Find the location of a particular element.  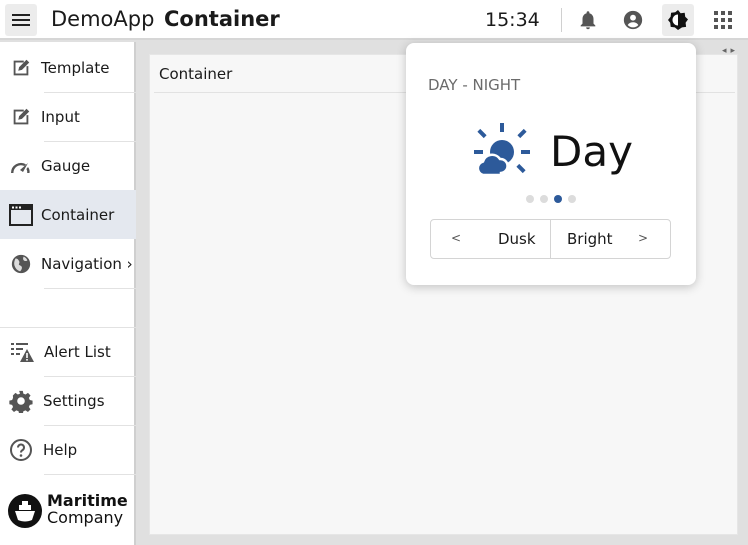

sidebar-item-label: Help is located at coordinates (60, 449).